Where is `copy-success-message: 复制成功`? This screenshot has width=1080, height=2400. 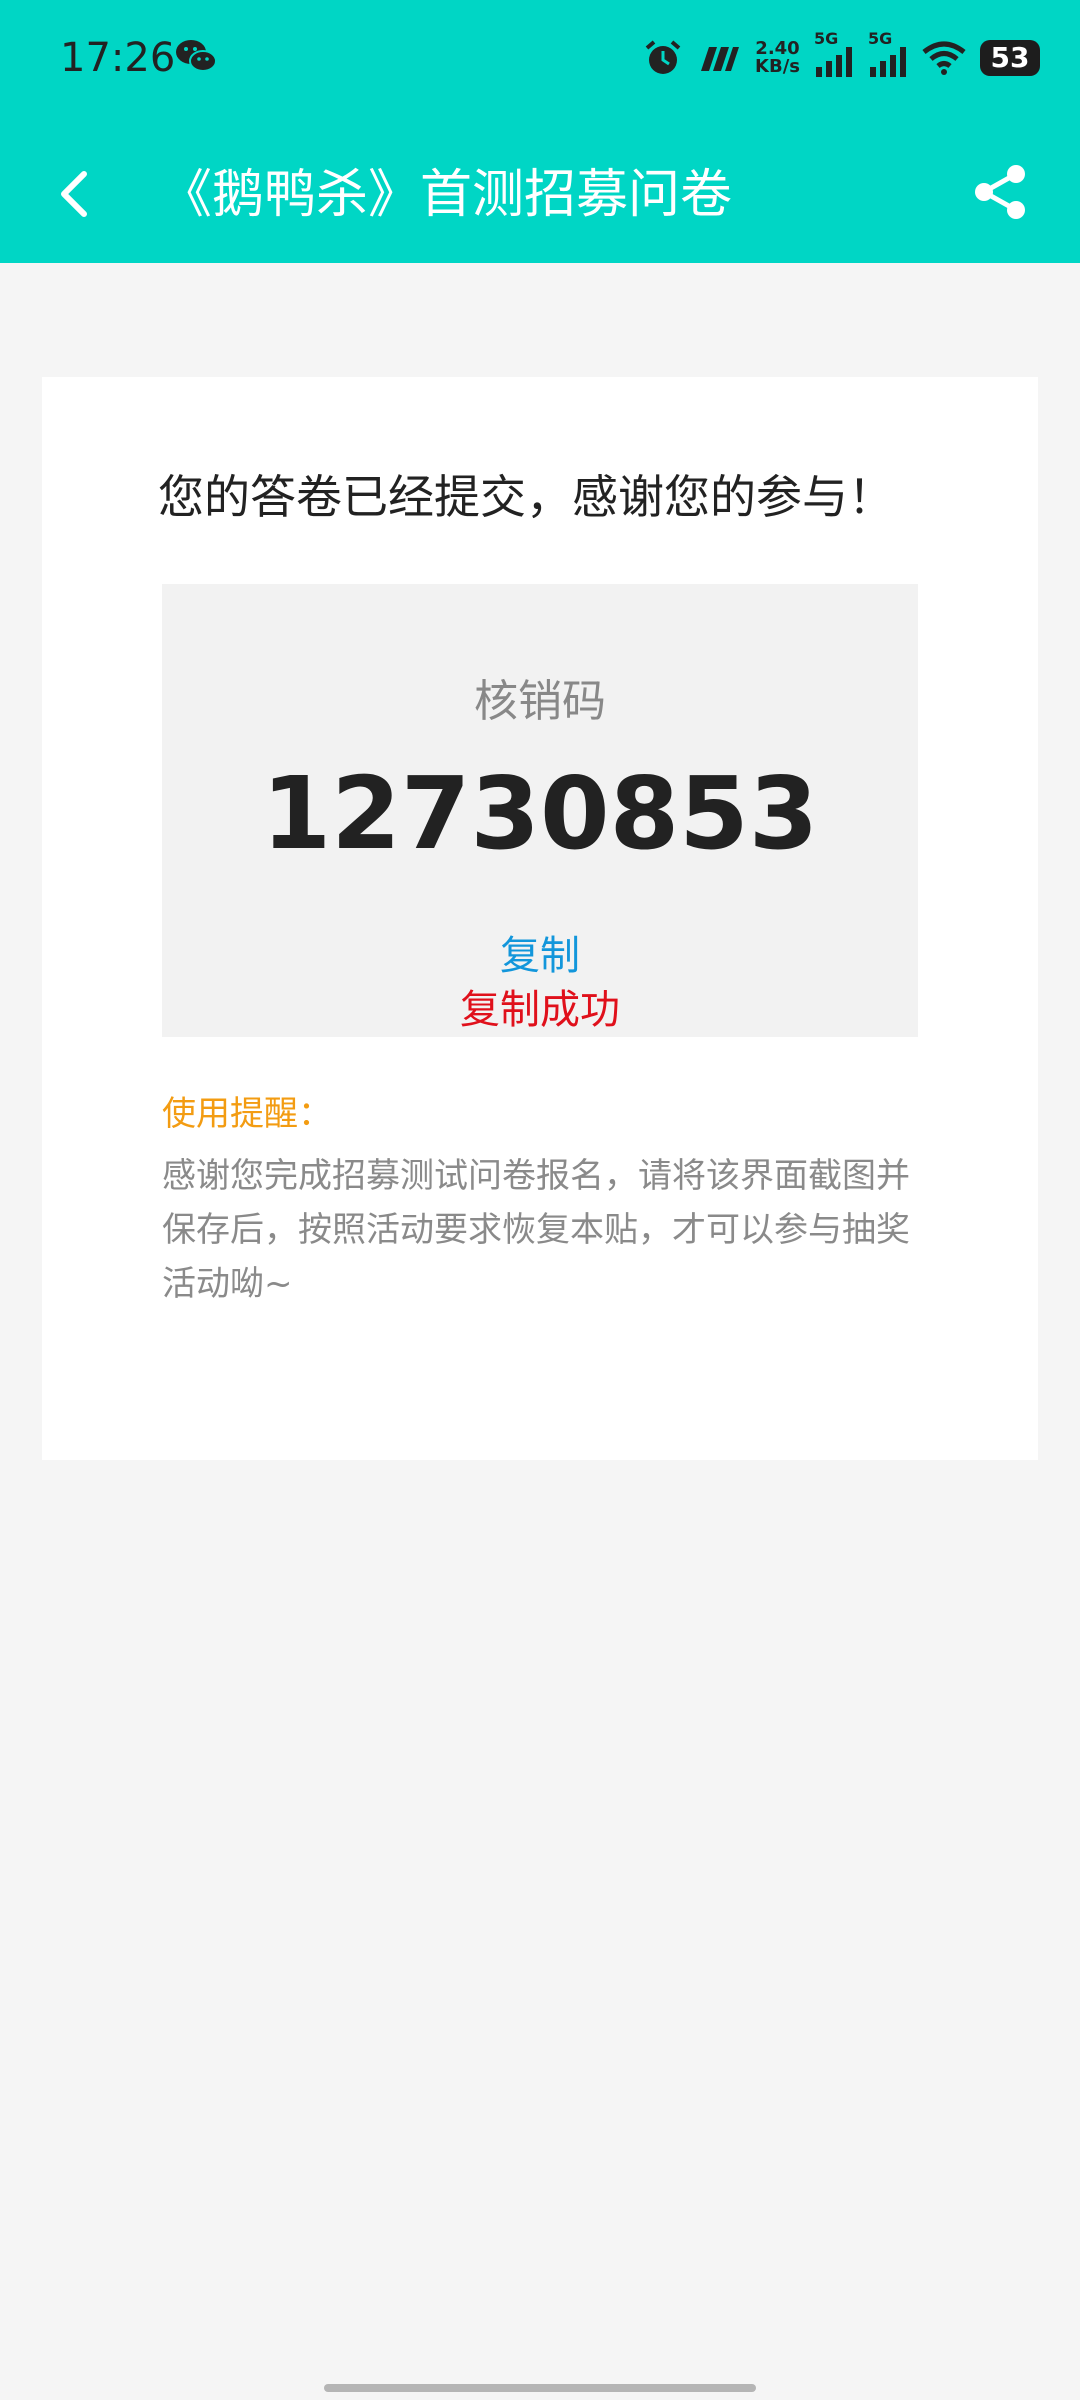 copy-success-message: 复制成功 is located at coordinates (540, 1010).